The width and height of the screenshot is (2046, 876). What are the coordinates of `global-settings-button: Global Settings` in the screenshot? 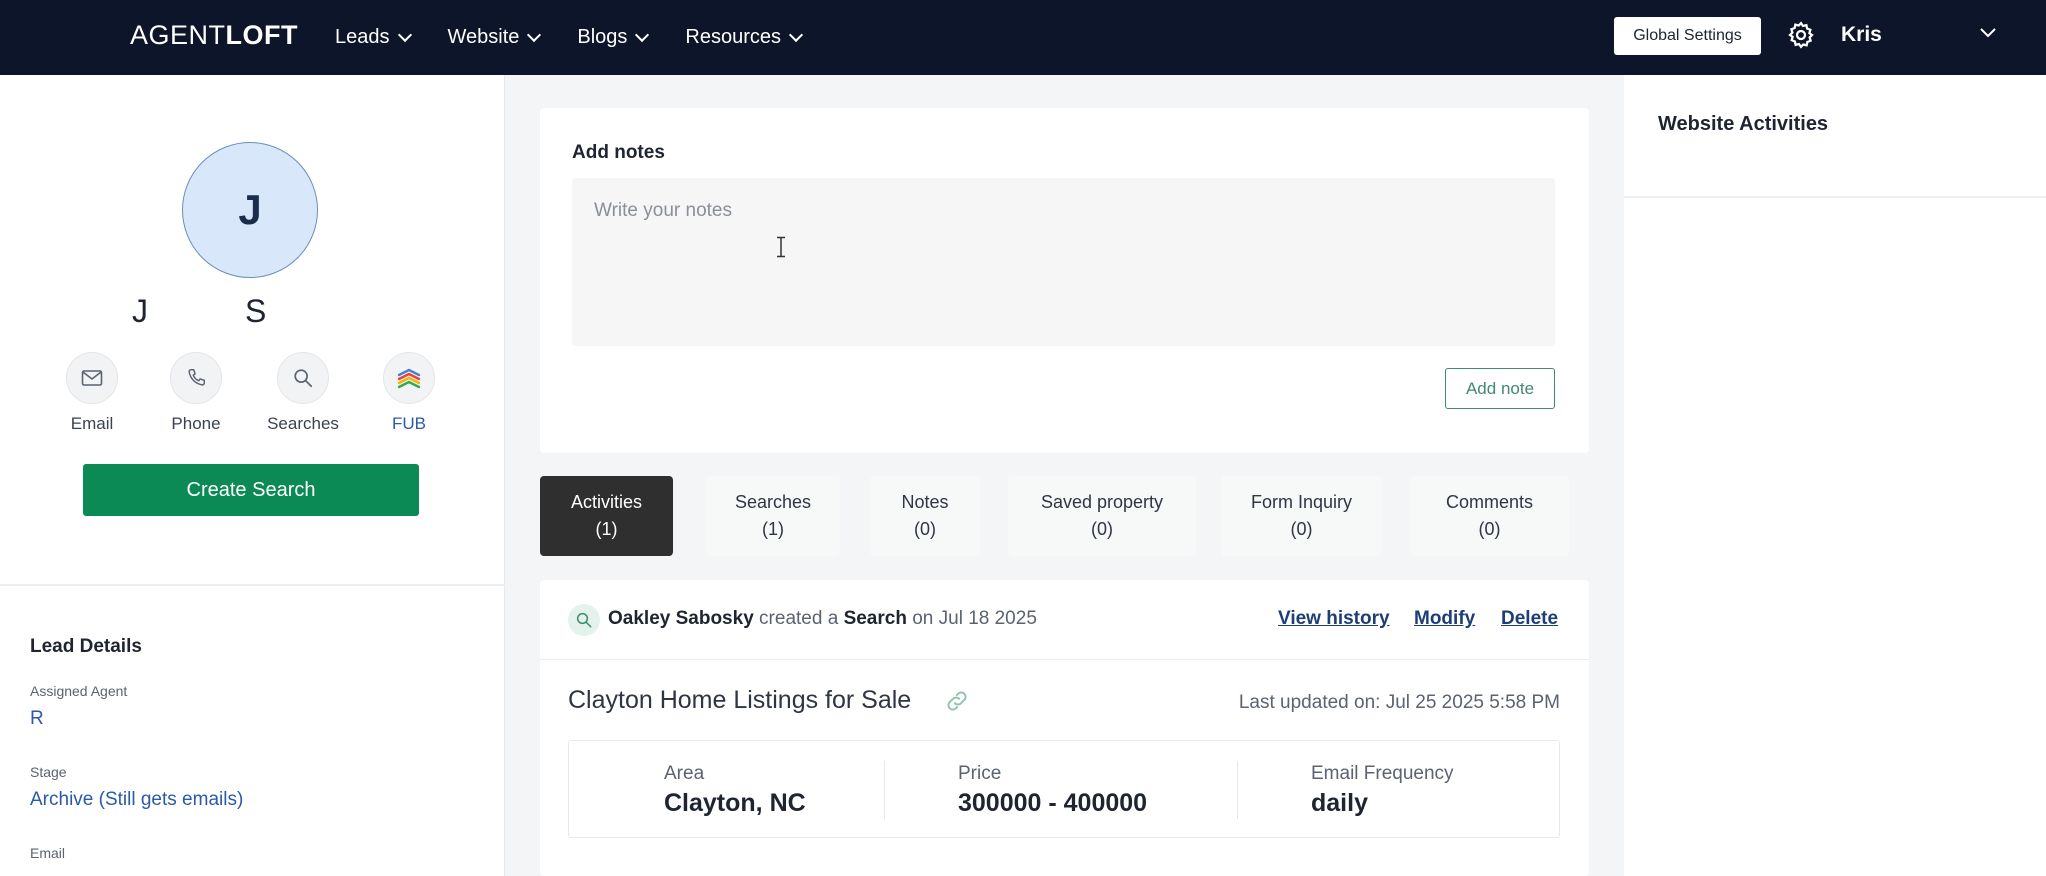 It's located at (1687, 36).